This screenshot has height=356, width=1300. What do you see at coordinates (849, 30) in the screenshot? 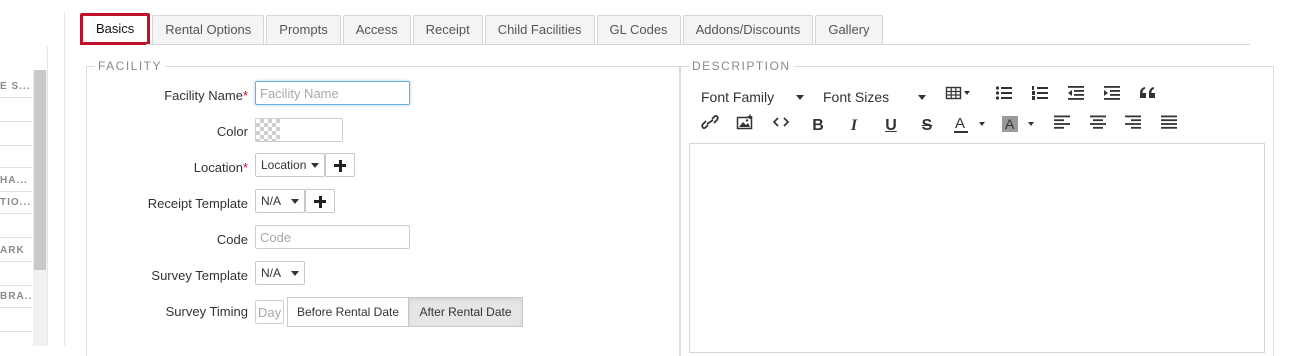
I see `tab-gallery: Gallery` at bounding box center [849, 30].